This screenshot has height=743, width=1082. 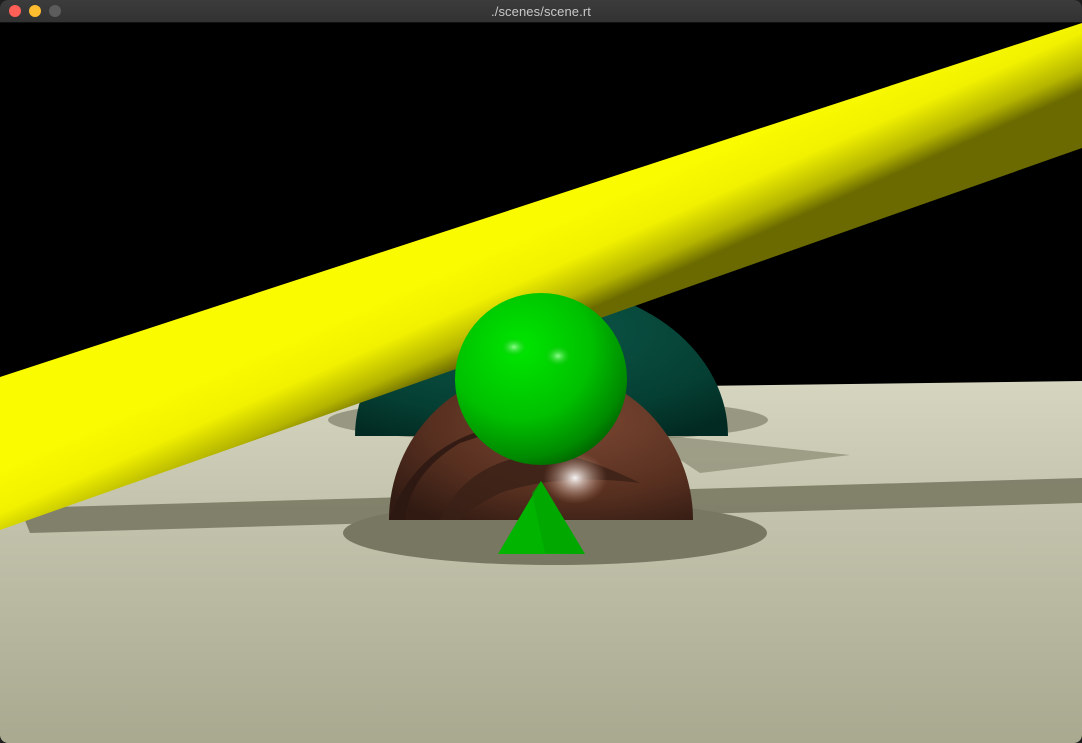 I want to click on green-sphere, so click(x=541, y=379).